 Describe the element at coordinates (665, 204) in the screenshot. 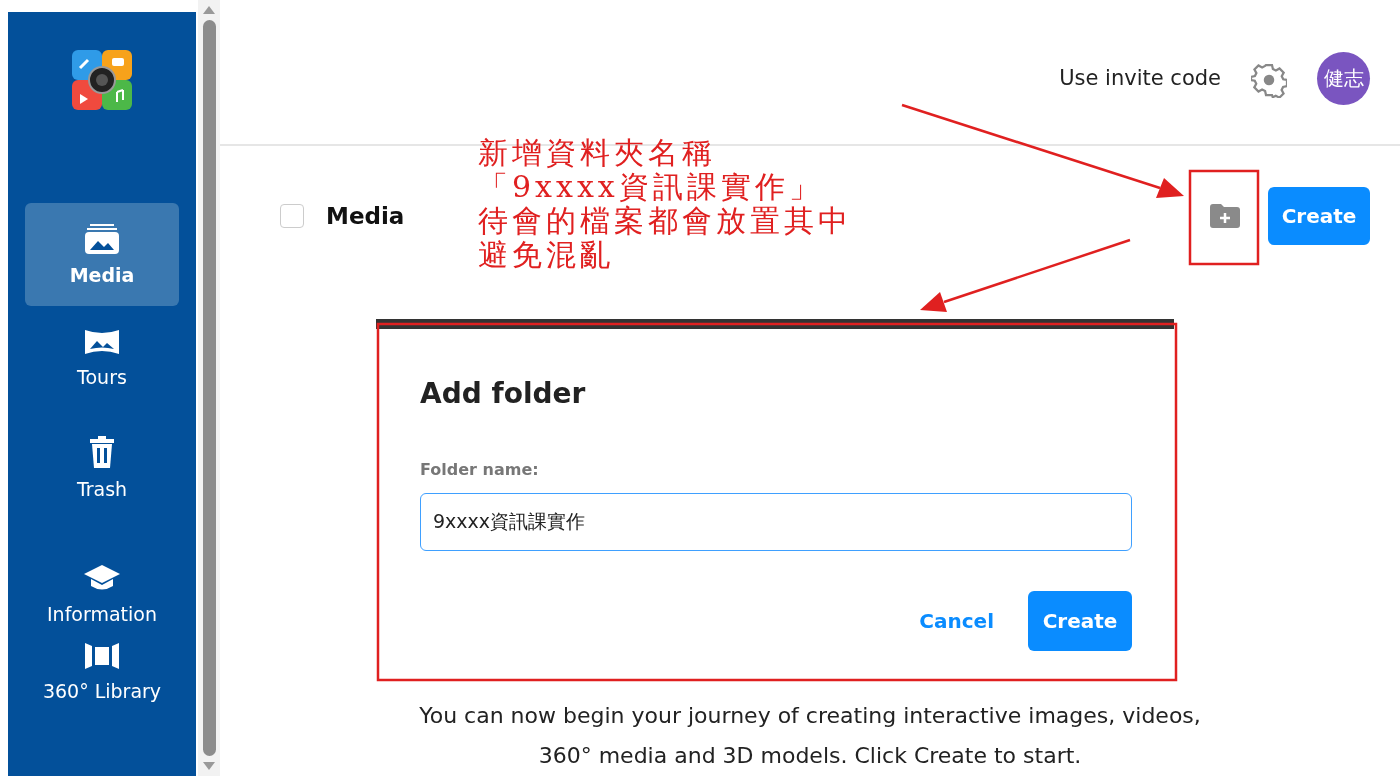

I see `annotation-text: 新增資料夾名稱 「9xxxx資訊課實作」 待會的檔案都會放置其中 避免混亂` at that location.